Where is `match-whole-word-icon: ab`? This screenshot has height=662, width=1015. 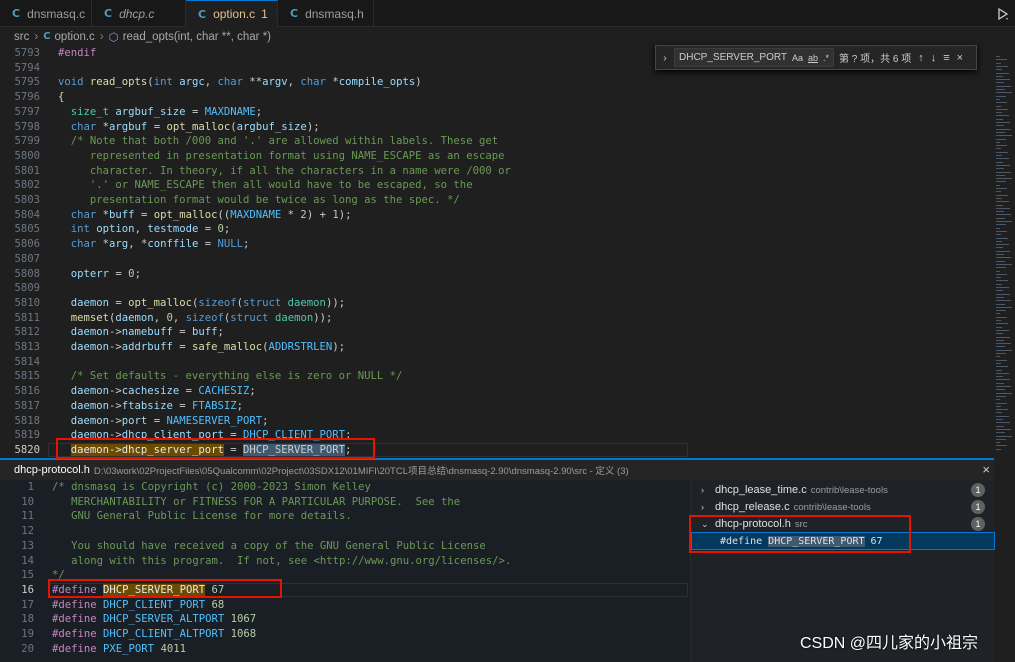
match-whole-word-icon: ab is located at coordinates (813, 58).